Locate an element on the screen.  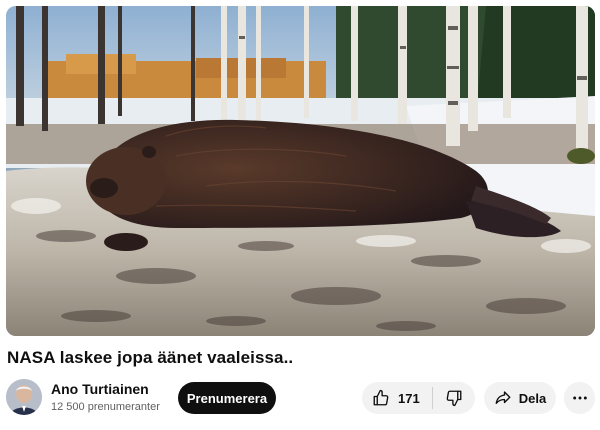
avatar-image is located at coordinates (24, 397).